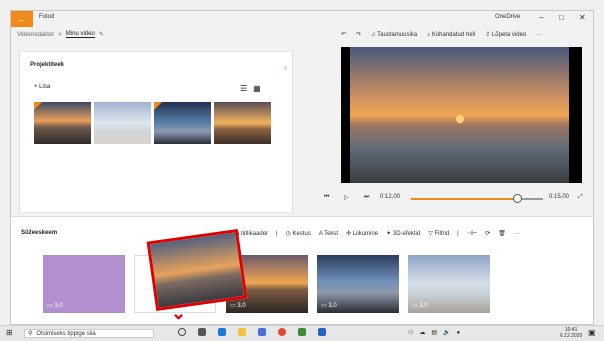 The width and height of the screenshot is (604, 341). I want to click on preview-image, so click(459, 115).